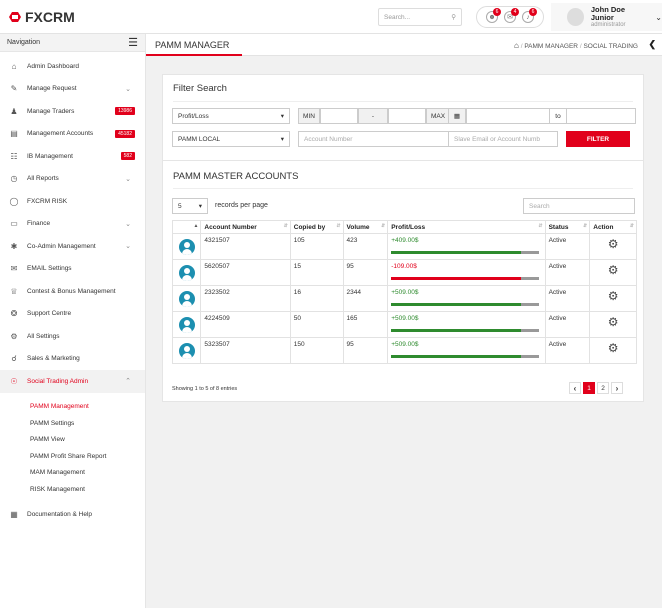  Describe the element at coordinates (598, 139) in the screenshot. I see `filter-button: FILTER` at that location.